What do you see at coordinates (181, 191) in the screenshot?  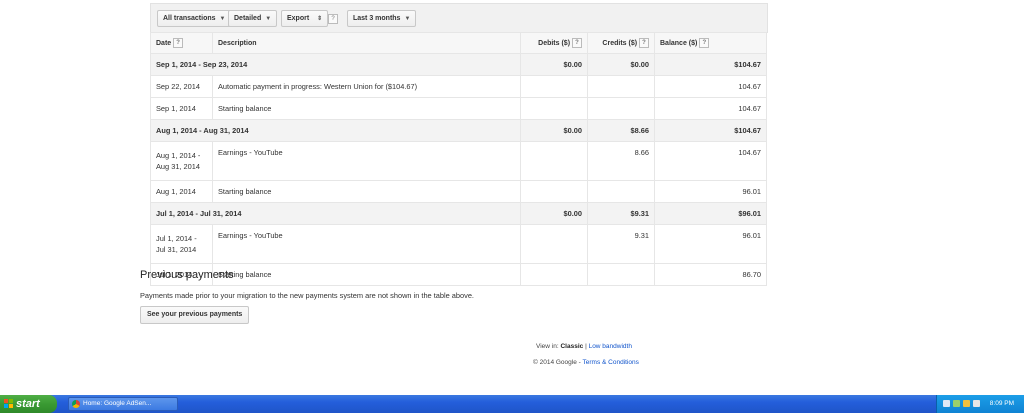 I see `date-cell: Aug 1, 2014` at bounding box center [181, 191].